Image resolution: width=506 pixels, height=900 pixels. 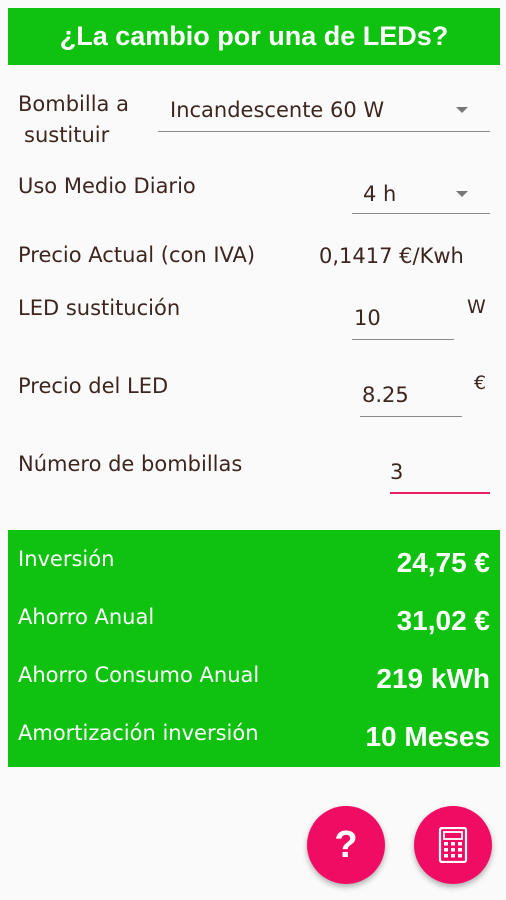 I want to click on usage-label: Uso Medio Diario, so click(x=107, y=186).